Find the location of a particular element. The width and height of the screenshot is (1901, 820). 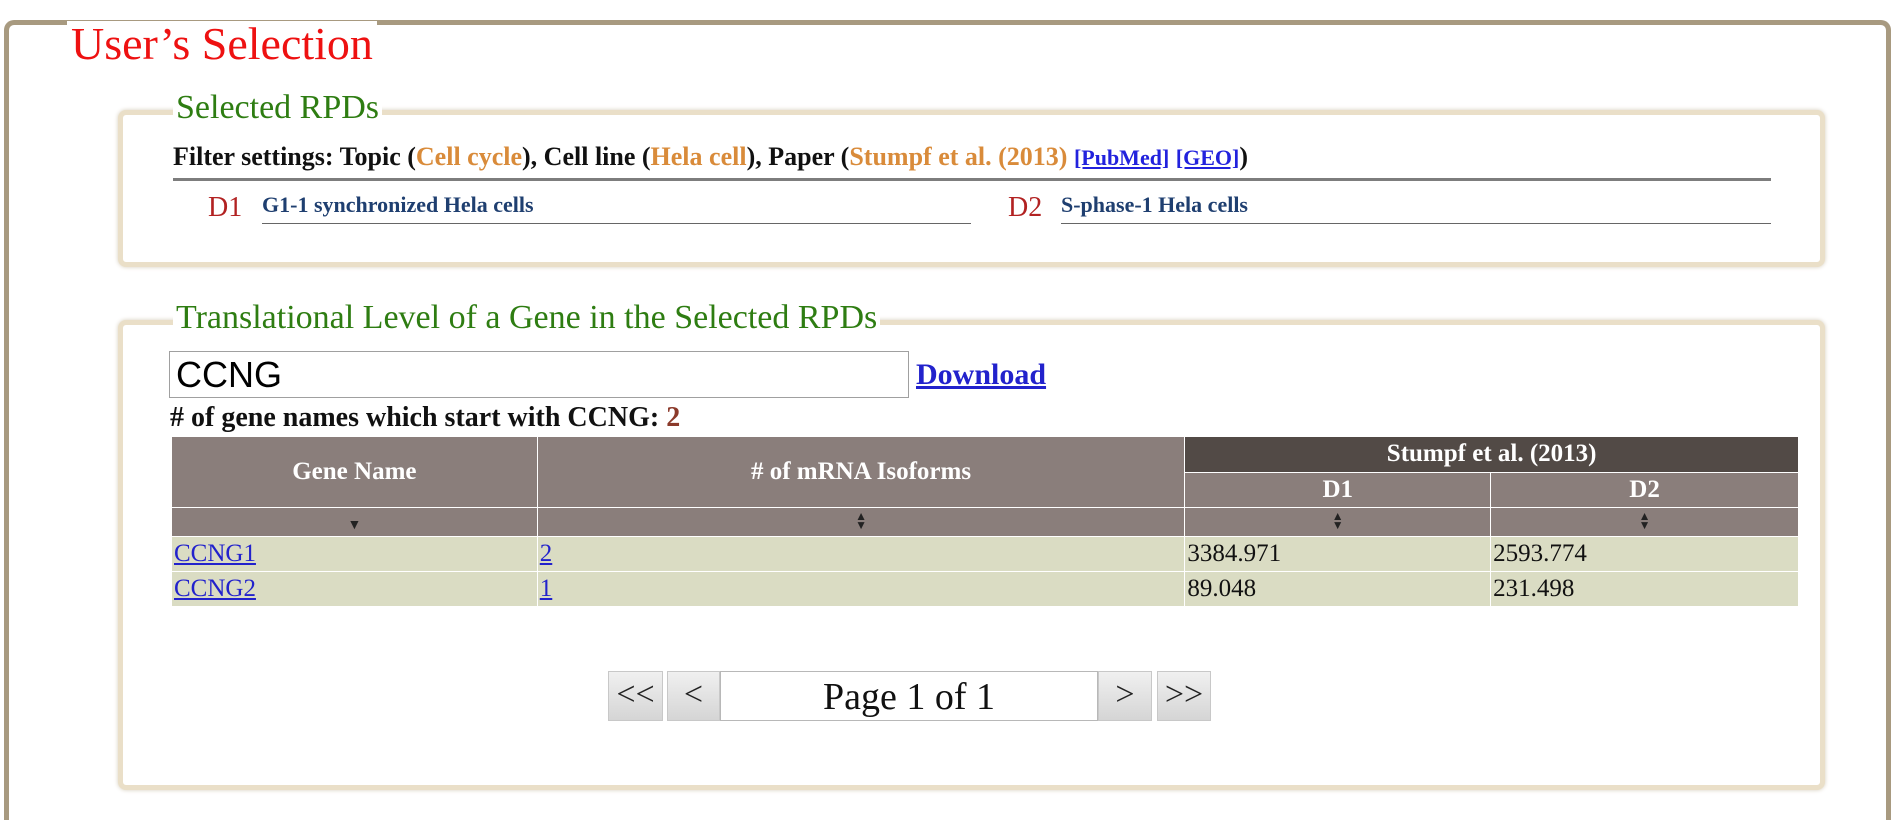

prev-page-button: < is located at coordinates (693, 696).